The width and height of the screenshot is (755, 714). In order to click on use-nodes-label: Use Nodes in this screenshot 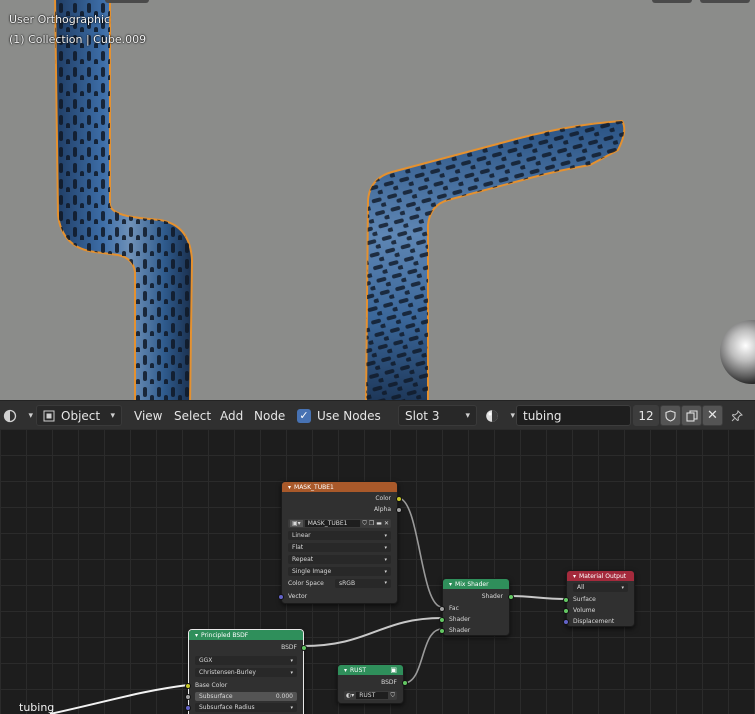, I will do `click(349, 415)`.